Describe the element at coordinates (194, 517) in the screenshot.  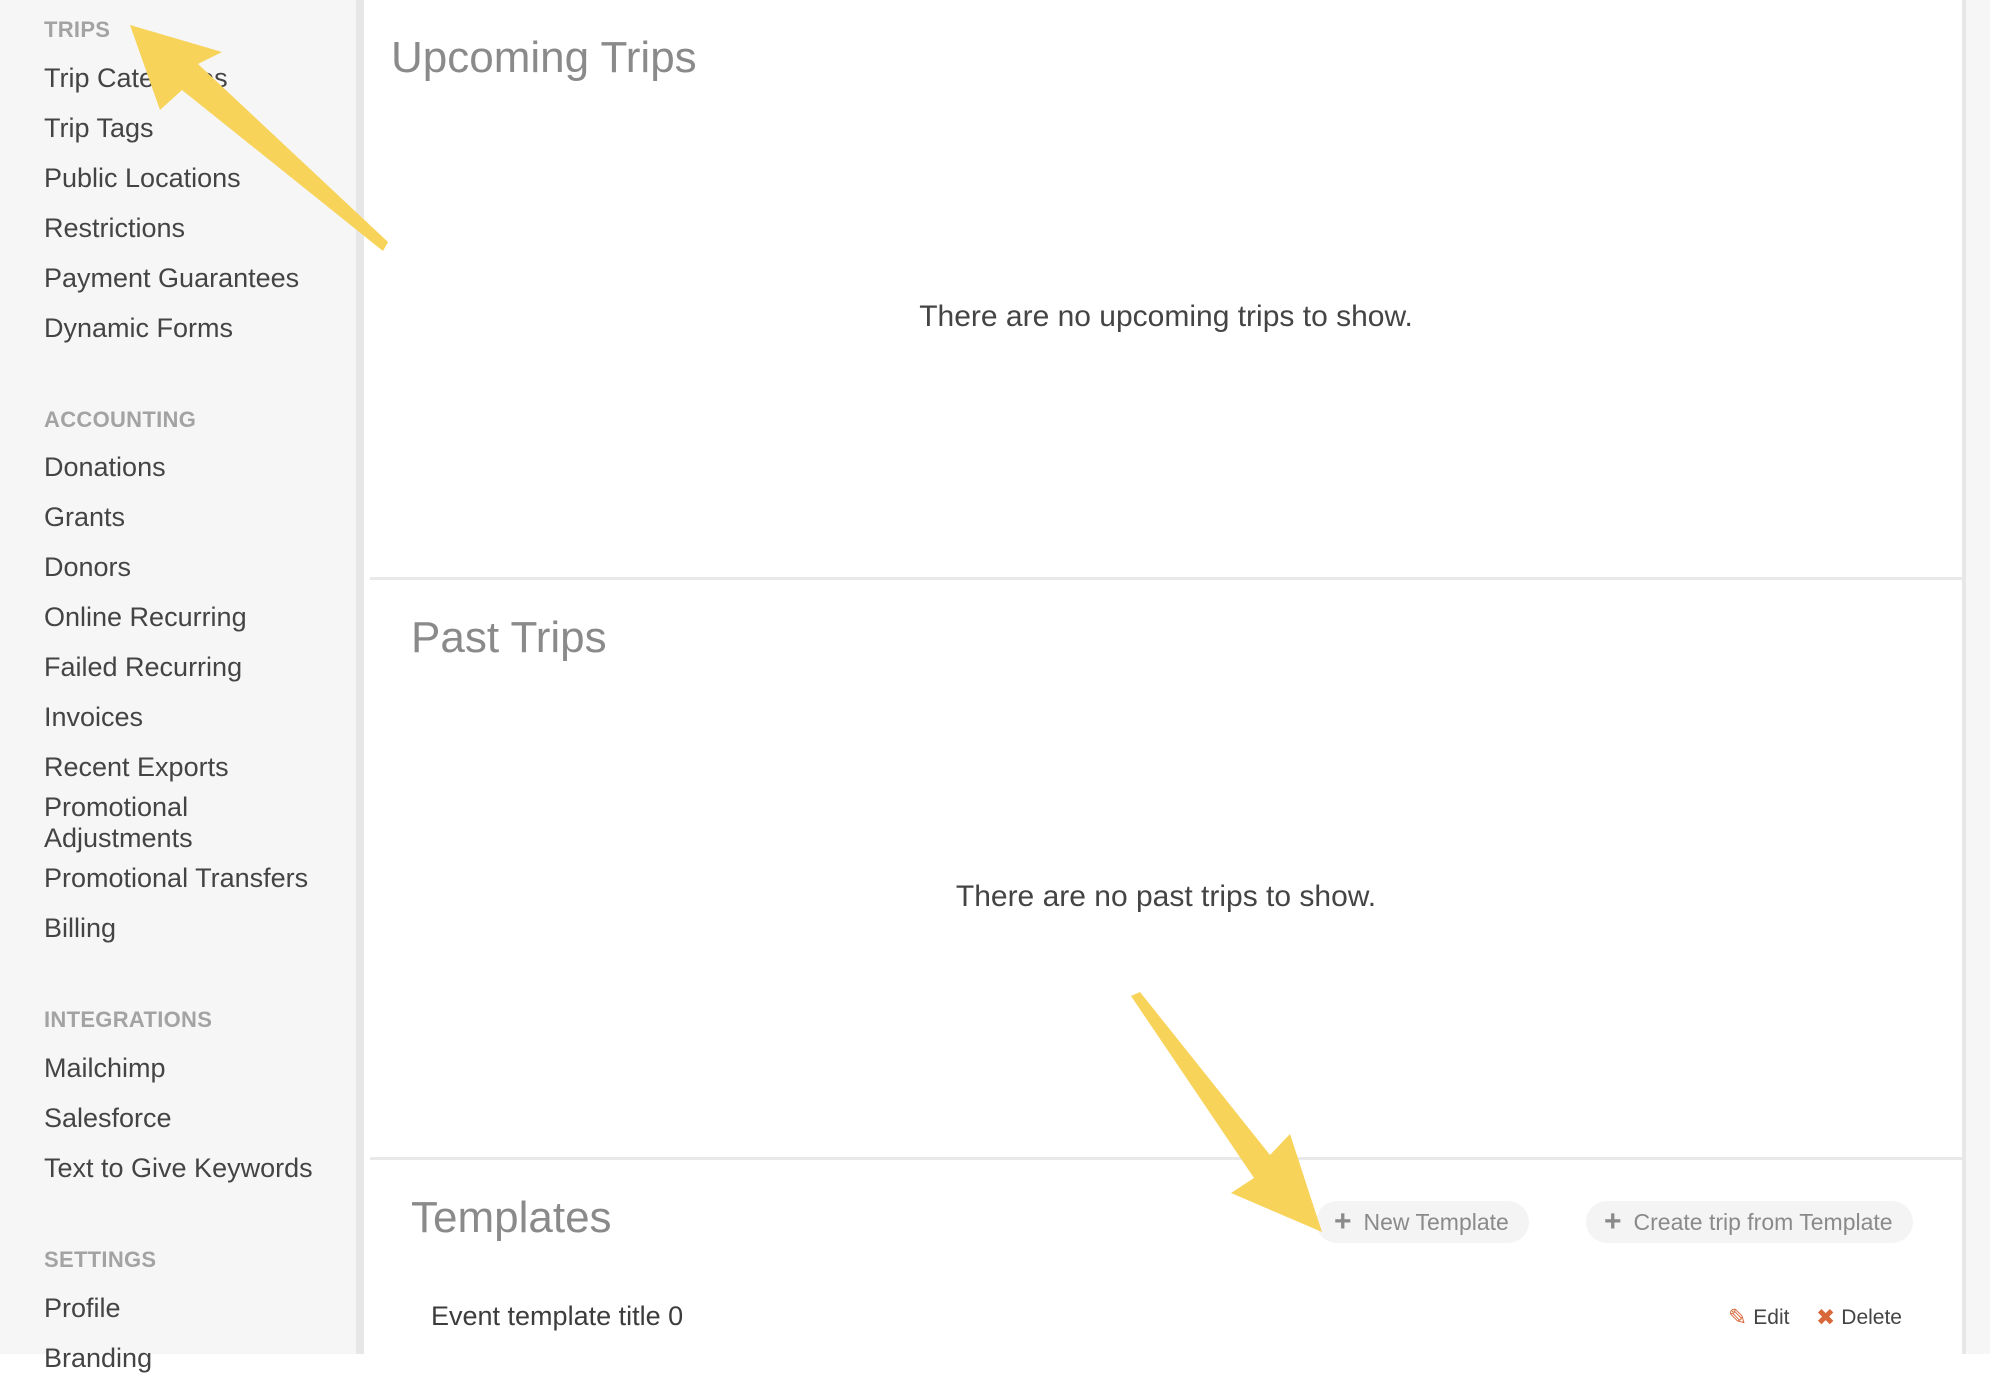
I see `sidebar-item-grants: Grants` at that location.